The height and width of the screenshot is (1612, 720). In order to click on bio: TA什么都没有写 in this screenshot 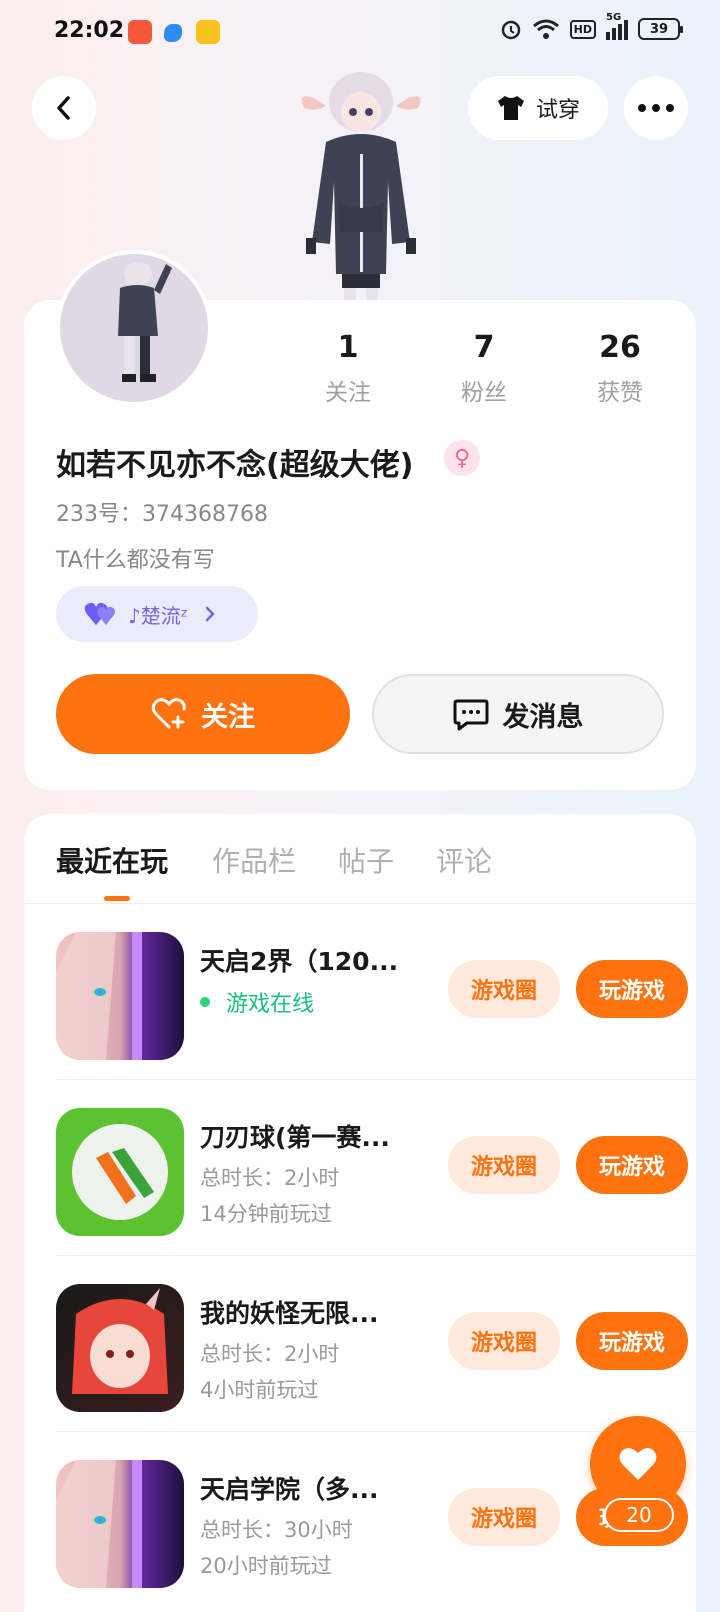, I will do `click(135, 560)`.